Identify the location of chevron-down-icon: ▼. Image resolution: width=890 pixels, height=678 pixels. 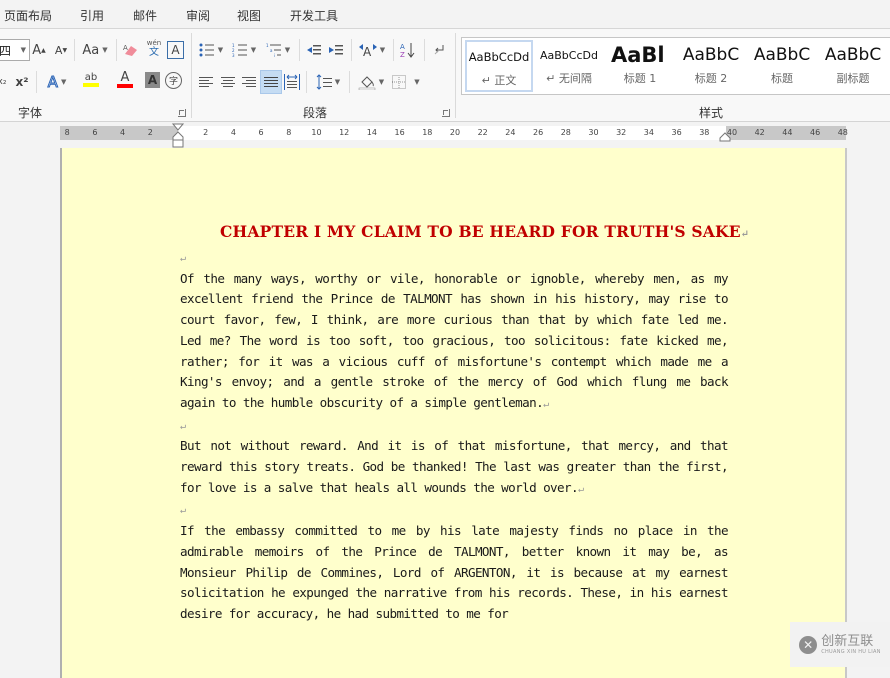
(23, 50).